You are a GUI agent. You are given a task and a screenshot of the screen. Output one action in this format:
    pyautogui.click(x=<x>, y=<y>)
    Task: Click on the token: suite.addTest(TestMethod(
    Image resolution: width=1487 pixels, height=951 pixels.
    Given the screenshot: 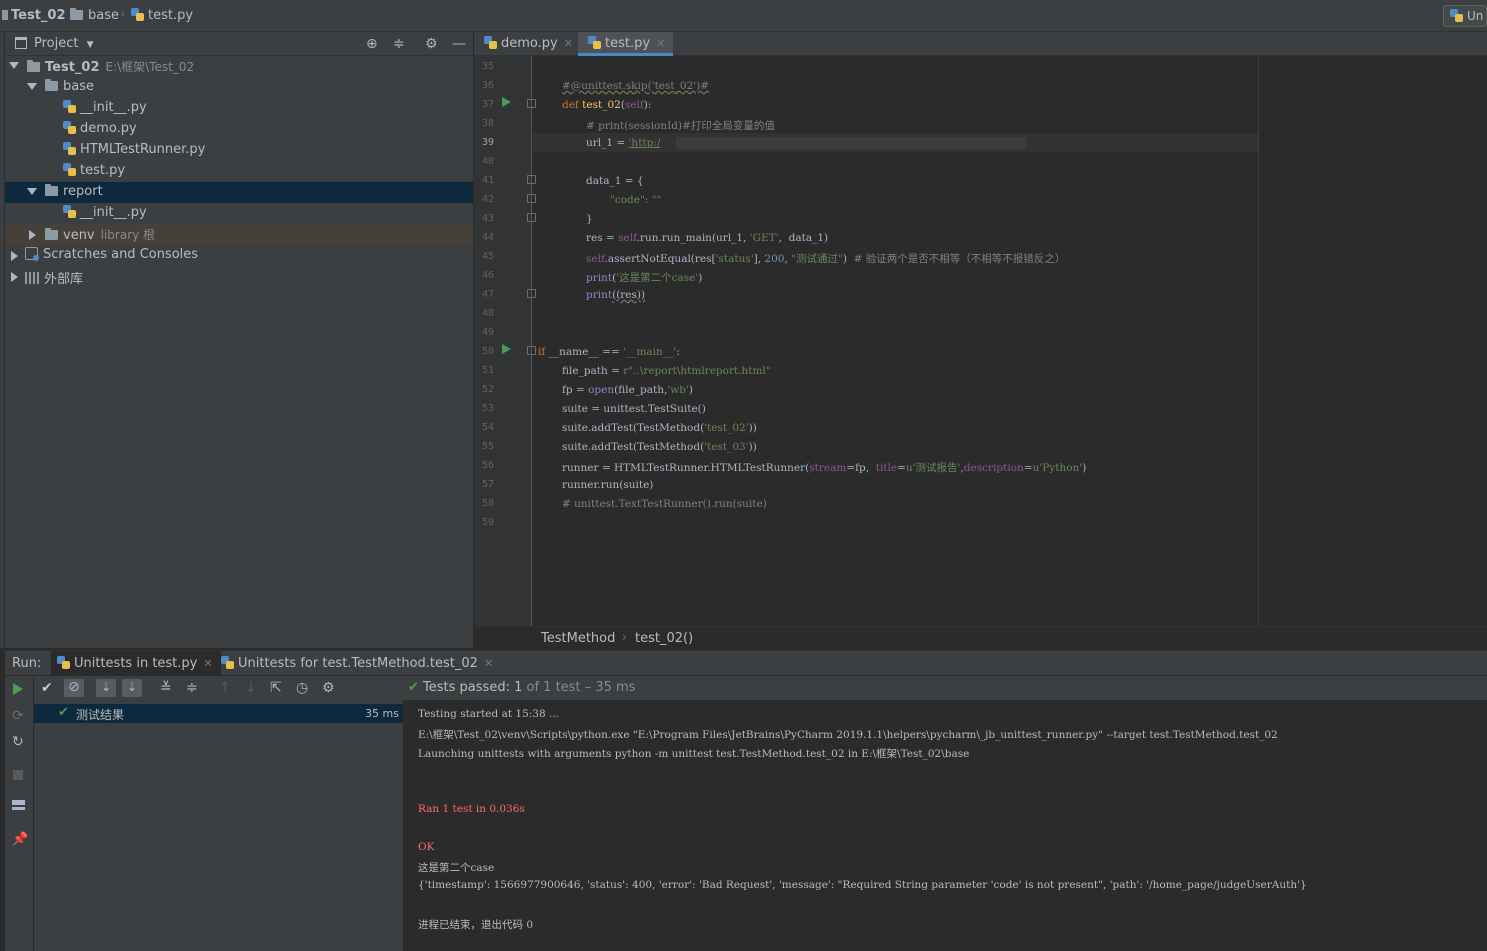 What is the action you would take?
    pyautogui.click(x=633, y=447)
    